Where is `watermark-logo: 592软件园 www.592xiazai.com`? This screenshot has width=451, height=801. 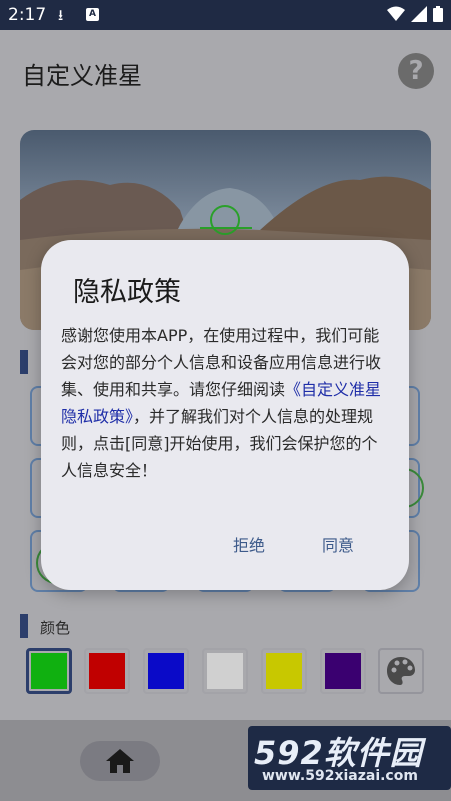 watermark-logo: 592软件园 www.592xiazai.com is located at coordinates (349, 758).